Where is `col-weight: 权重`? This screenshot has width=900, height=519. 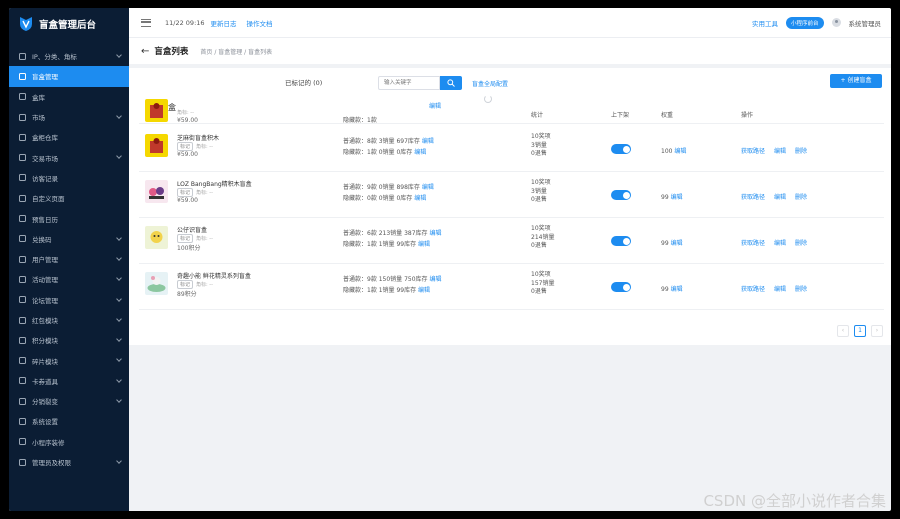
col-weight: 权重 is located at coordinates (667, 115).